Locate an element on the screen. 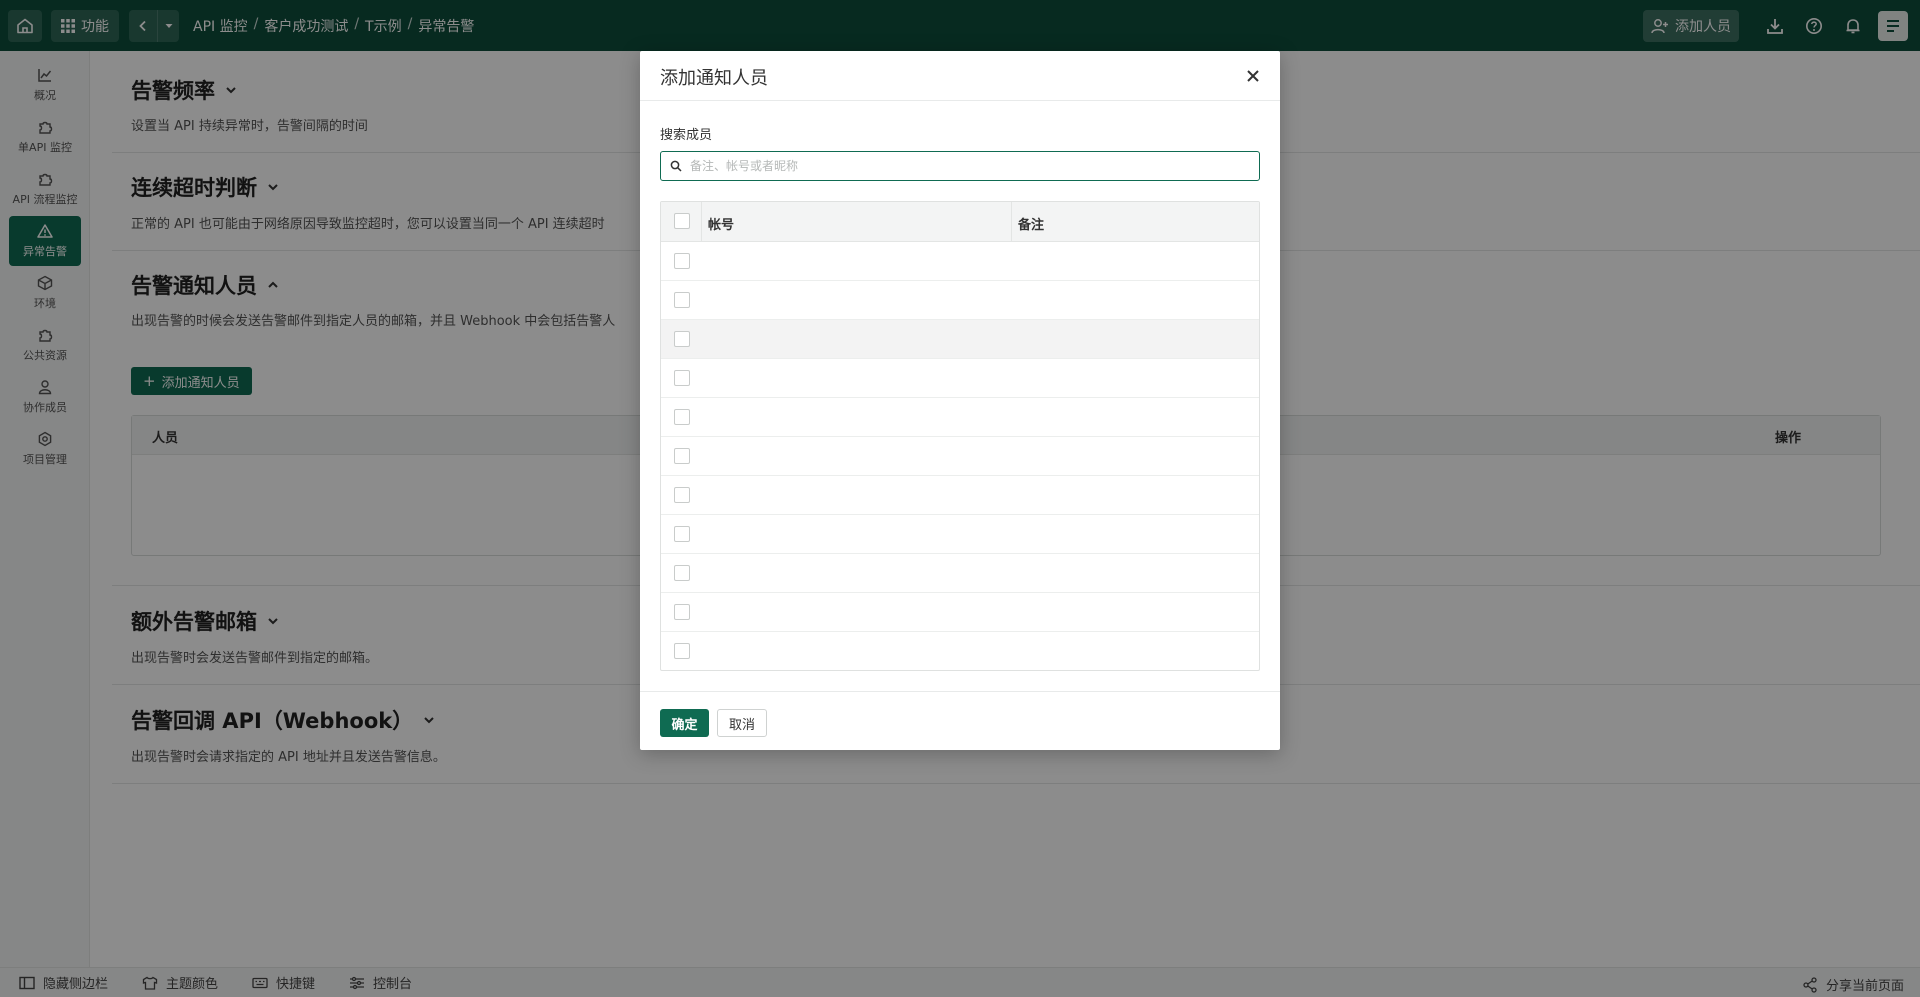 This screenshot has height=997, width=1920. dialog-title: 添加通知人员 is located at coordinates (714, 78).